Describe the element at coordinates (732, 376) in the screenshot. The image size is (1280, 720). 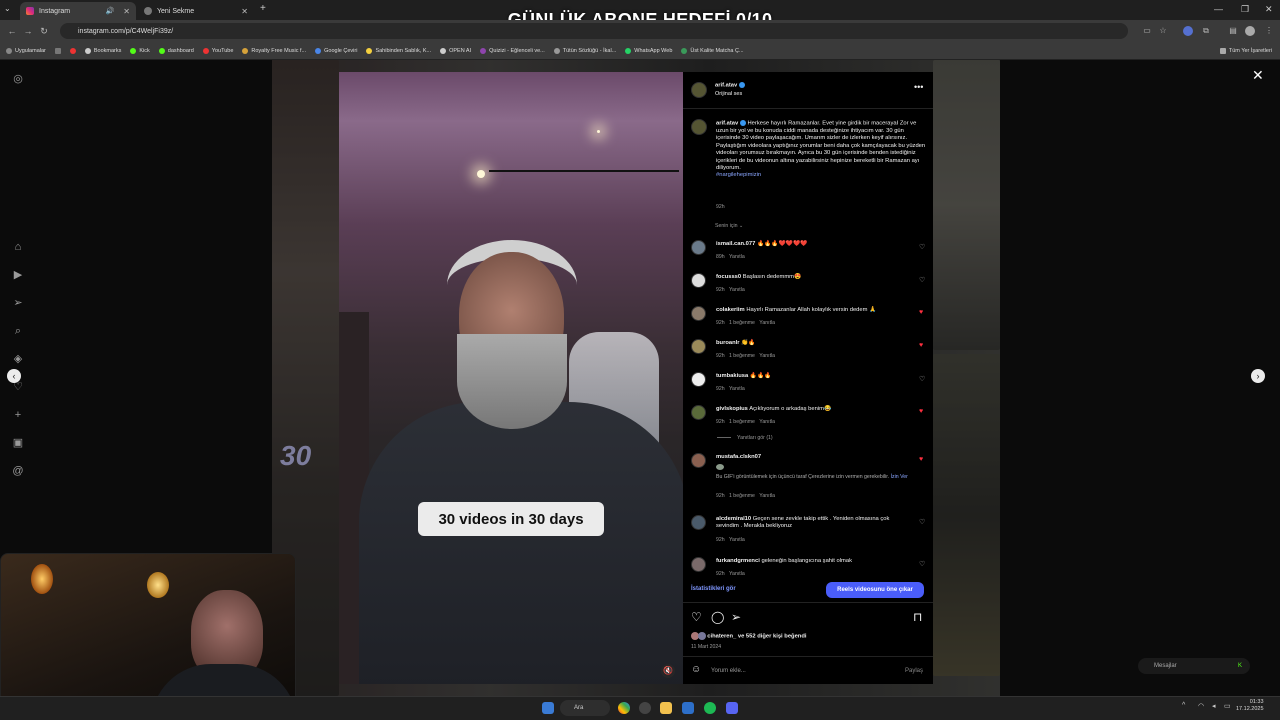
I see `comment-username: tumbakiusa` at that location.